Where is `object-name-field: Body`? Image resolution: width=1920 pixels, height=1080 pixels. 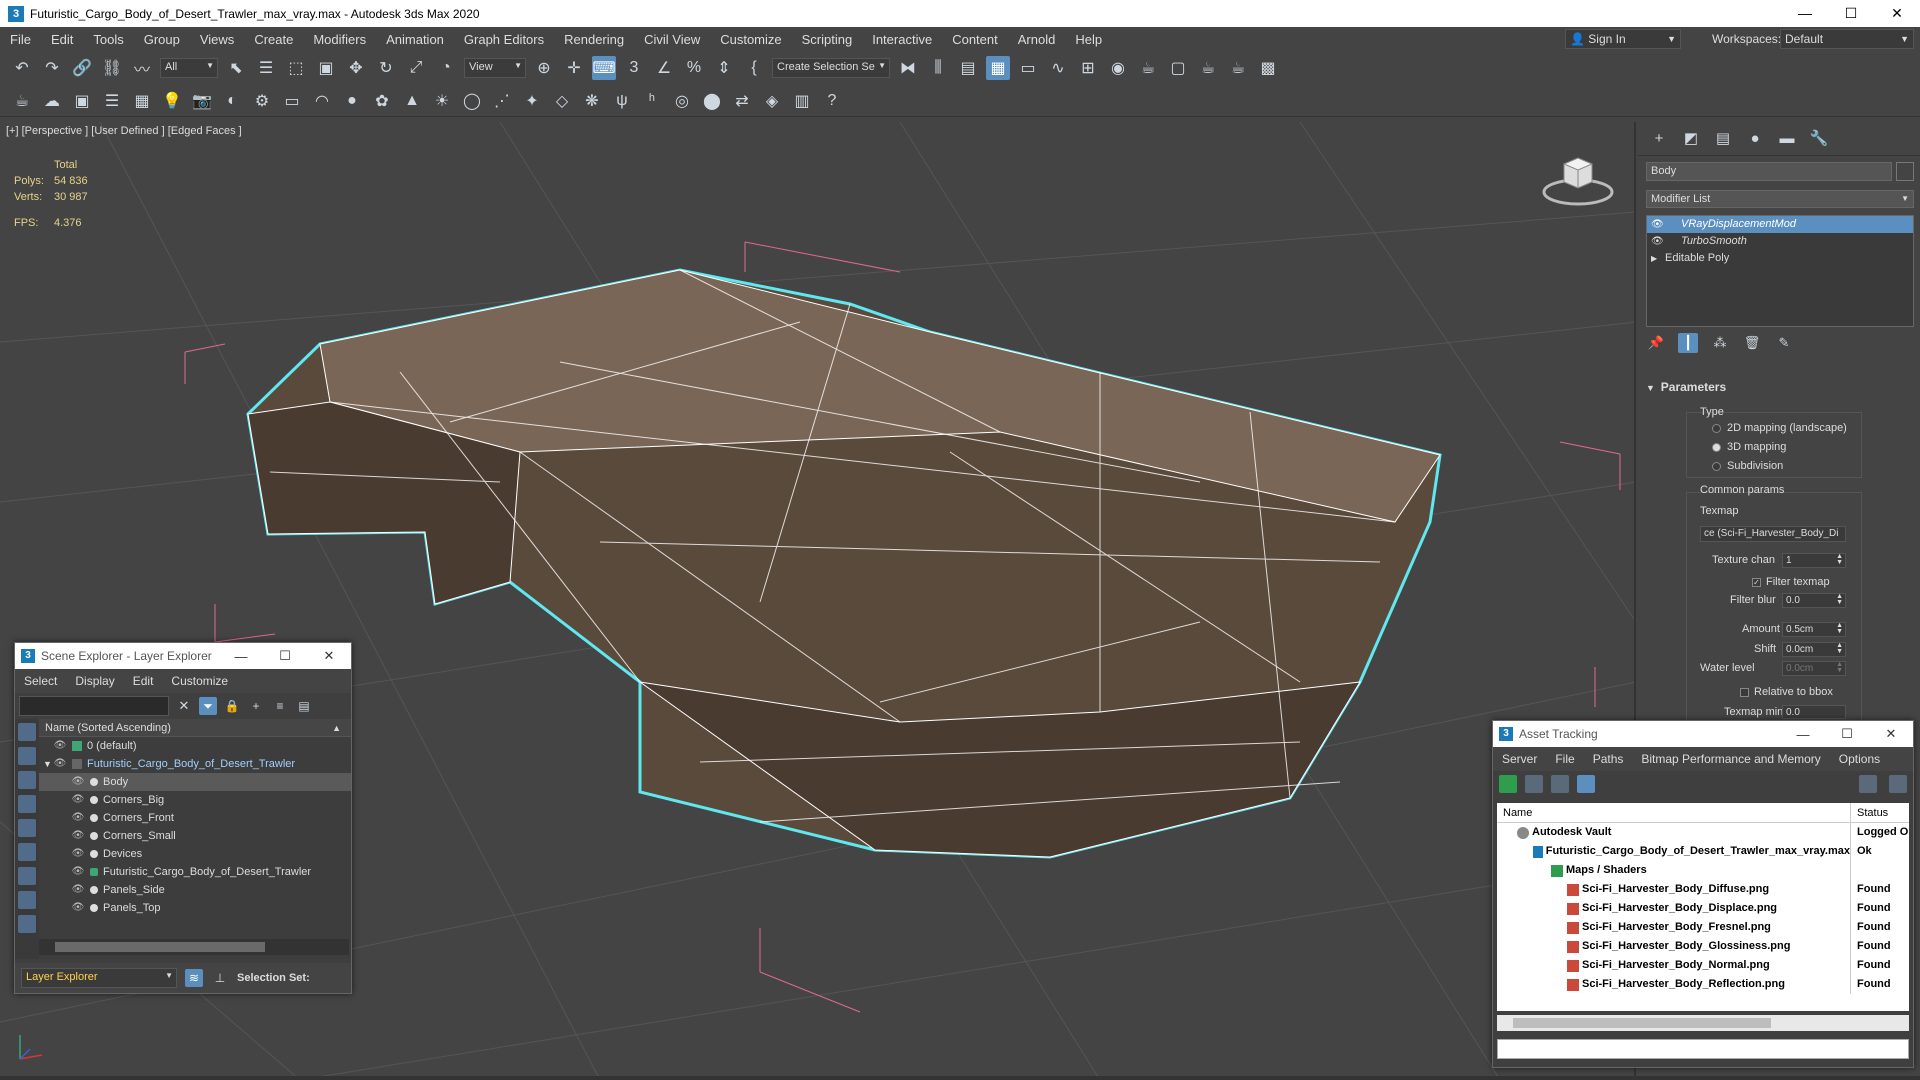 object-name-field: Body is located at coordinates (1769, 171).